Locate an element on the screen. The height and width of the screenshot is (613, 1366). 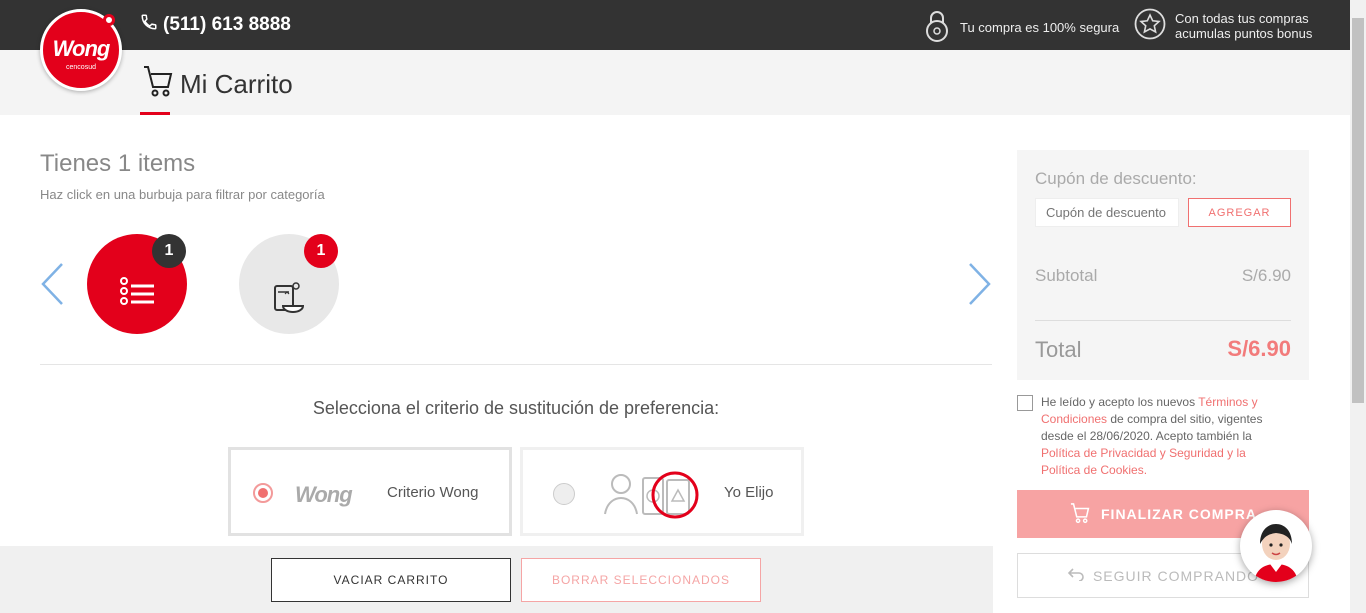
page-title: Mi Carrito is located at coordinates (217, 84).